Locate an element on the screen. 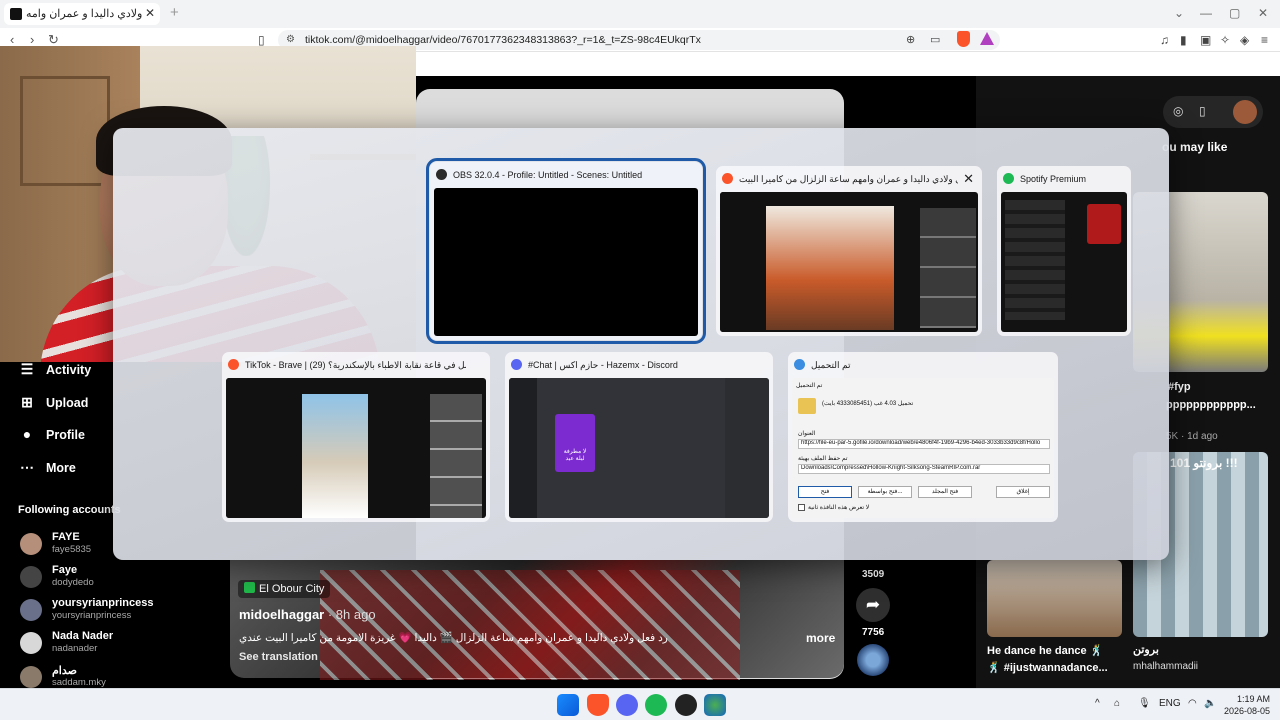 The width and height of the screenshot is (1280, 720). recommended-title: #fyp is located at coordinates (1179, 387).